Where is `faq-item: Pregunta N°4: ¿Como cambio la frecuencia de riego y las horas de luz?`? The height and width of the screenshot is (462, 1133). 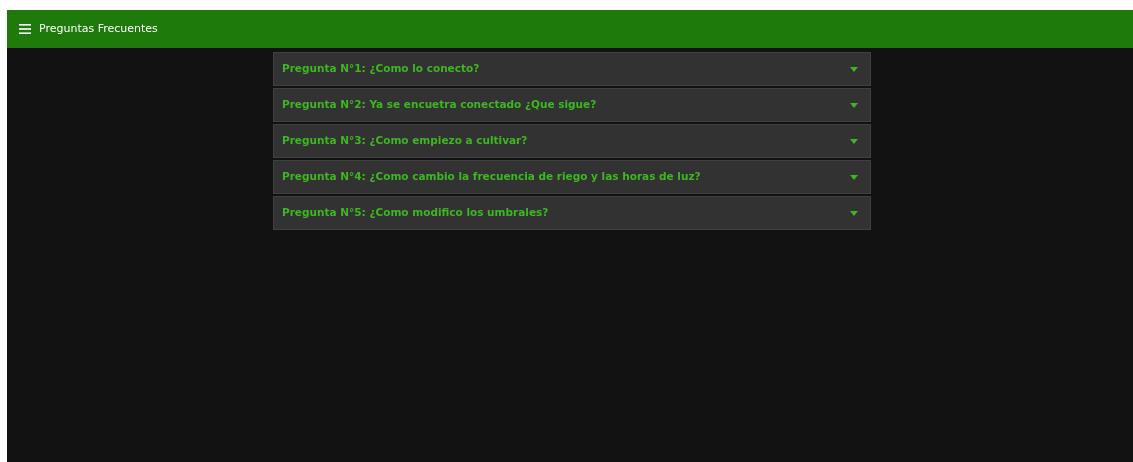 faq-item: Pregunta N°4: ¿Como cambio la frecuencia de riego y las horas de luz? is located at coordinates (572, 177).